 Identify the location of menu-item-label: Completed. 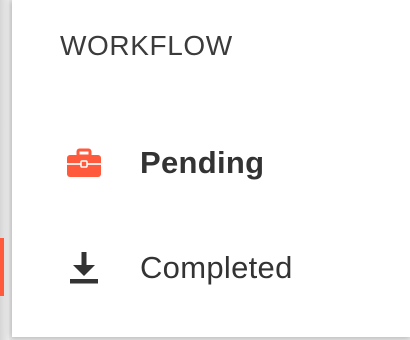
(216, 267).